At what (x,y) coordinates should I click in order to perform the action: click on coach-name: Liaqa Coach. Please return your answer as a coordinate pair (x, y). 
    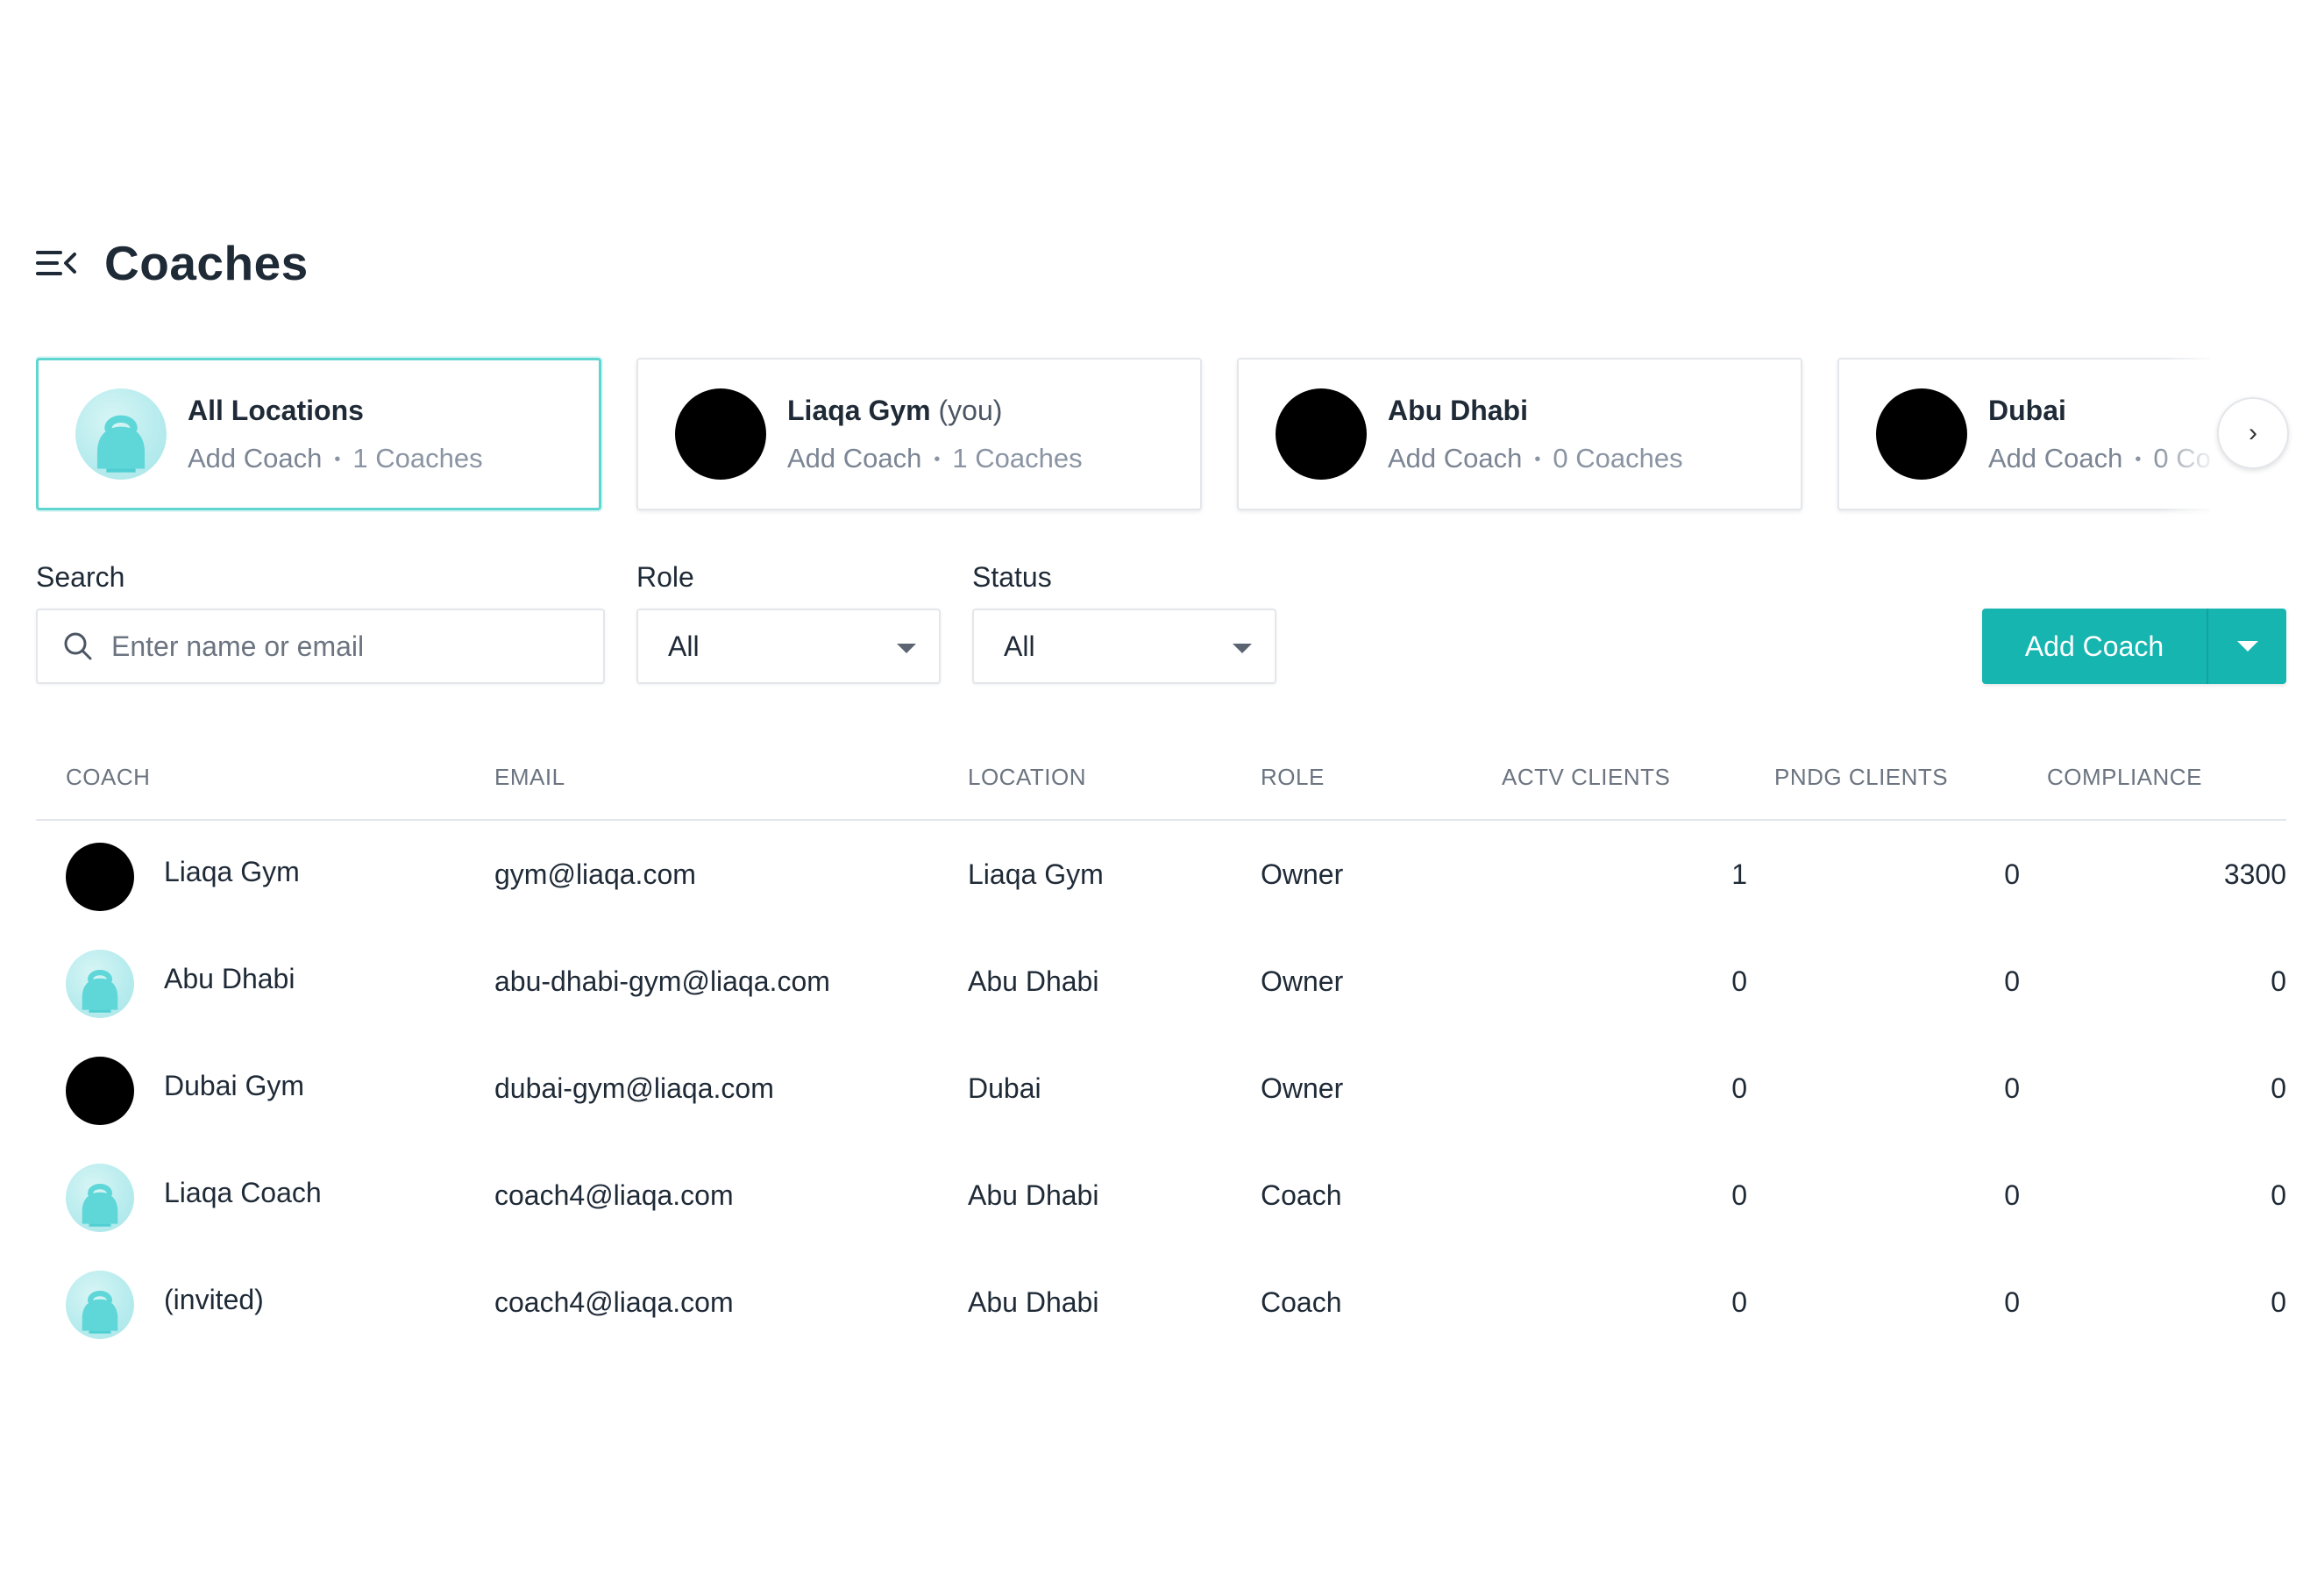
    Looking at the image, I should click on (243, 1192).